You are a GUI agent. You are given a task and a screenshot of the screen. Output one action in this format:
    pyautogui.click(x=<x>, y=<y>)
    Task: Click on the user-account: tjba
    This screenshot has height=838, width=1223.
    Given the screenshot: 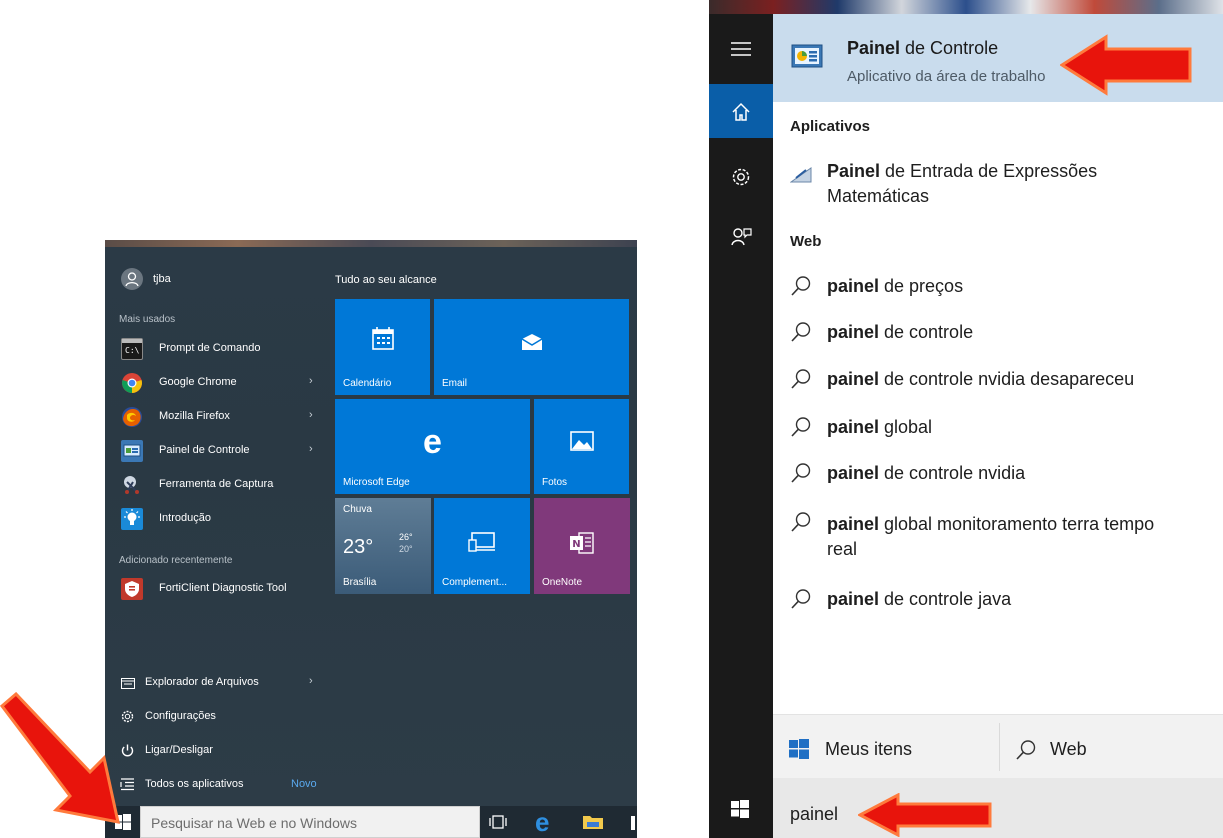 What is the action you would take?
    pyautogui.click(x=179, y=279)
    